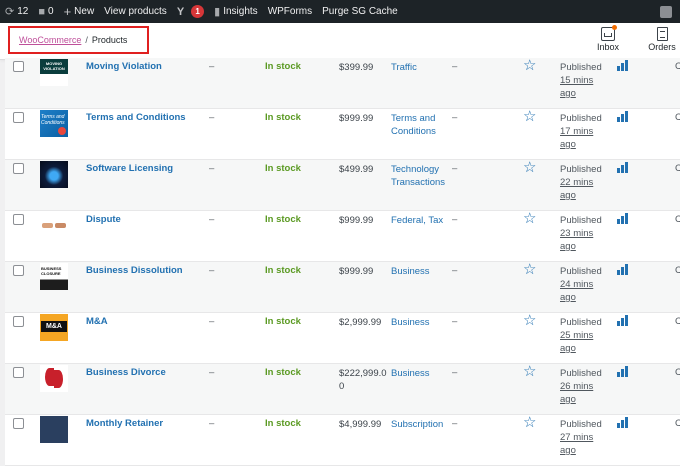 The width and height of the screenshot is (680, 466). I want to click on category-link: Federal, Tax, so click(420, 220).